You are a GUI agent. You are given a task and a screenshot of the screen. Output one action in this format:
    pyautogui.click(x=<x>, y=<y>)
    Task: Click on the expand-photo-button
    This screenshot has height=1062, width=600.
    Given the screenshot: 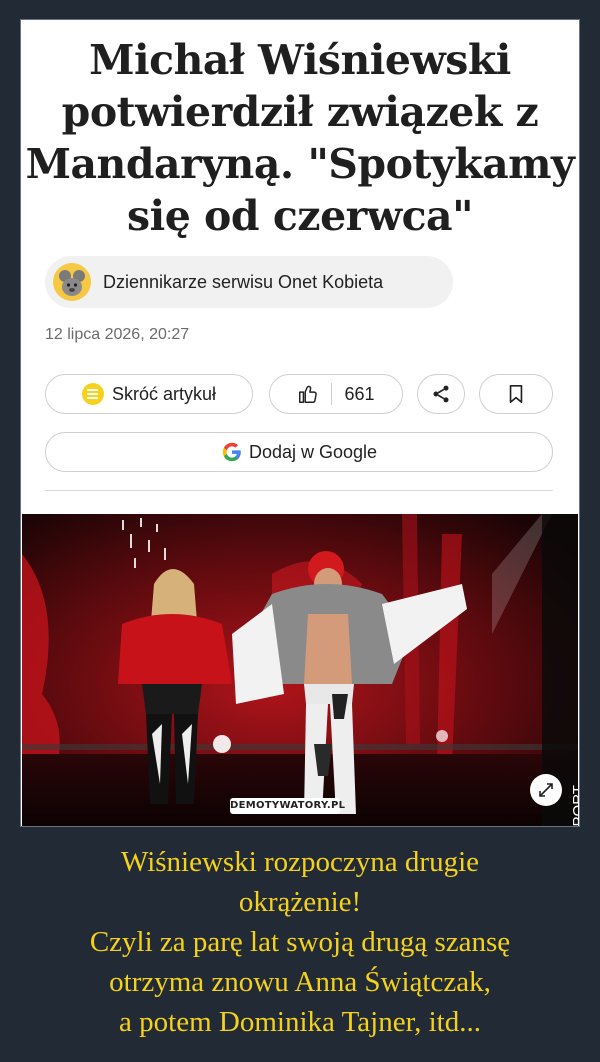 What is the action you would take?
    pyautogui.click(x=546, y=790)
    